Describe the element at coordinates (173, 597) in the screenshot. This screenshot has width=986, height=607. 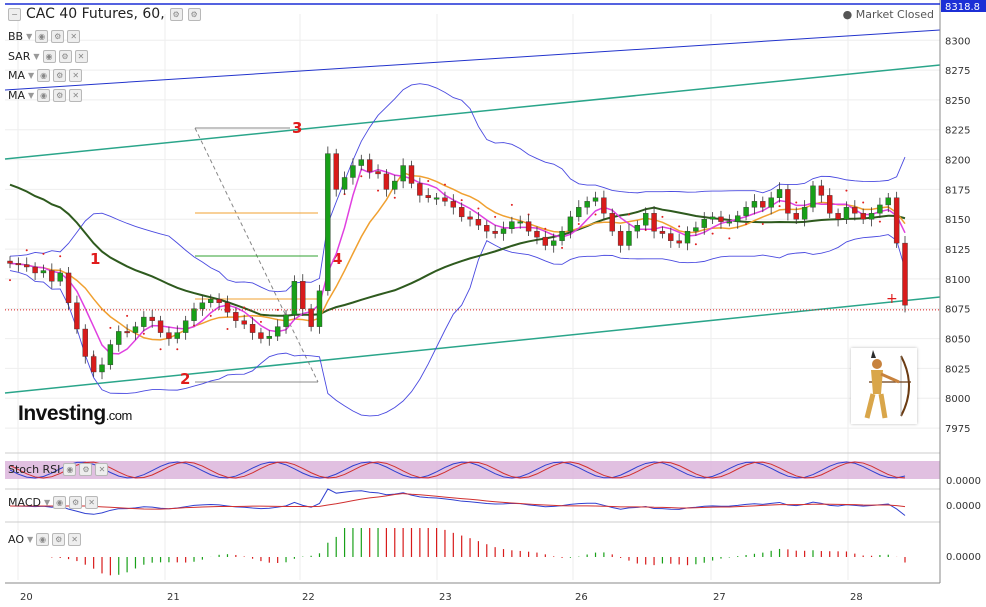
I see `x-tick-label: 21` at that location.